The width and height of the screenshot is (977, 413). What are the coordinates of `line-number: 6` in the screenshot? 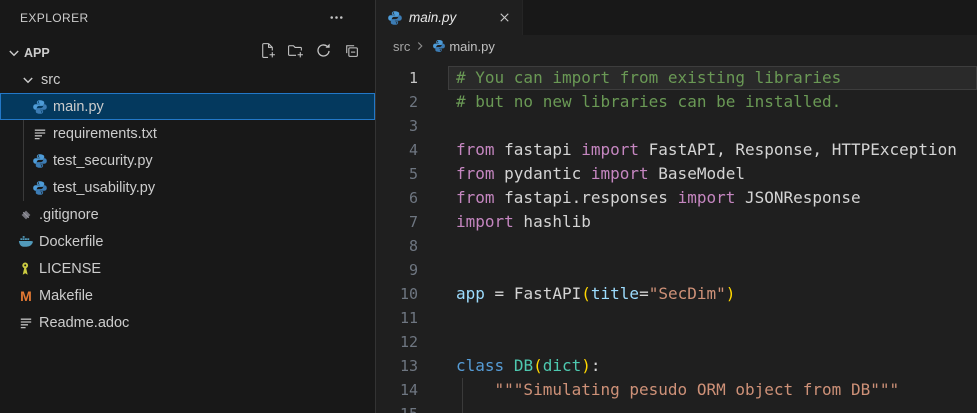 It's located at (397, 198).